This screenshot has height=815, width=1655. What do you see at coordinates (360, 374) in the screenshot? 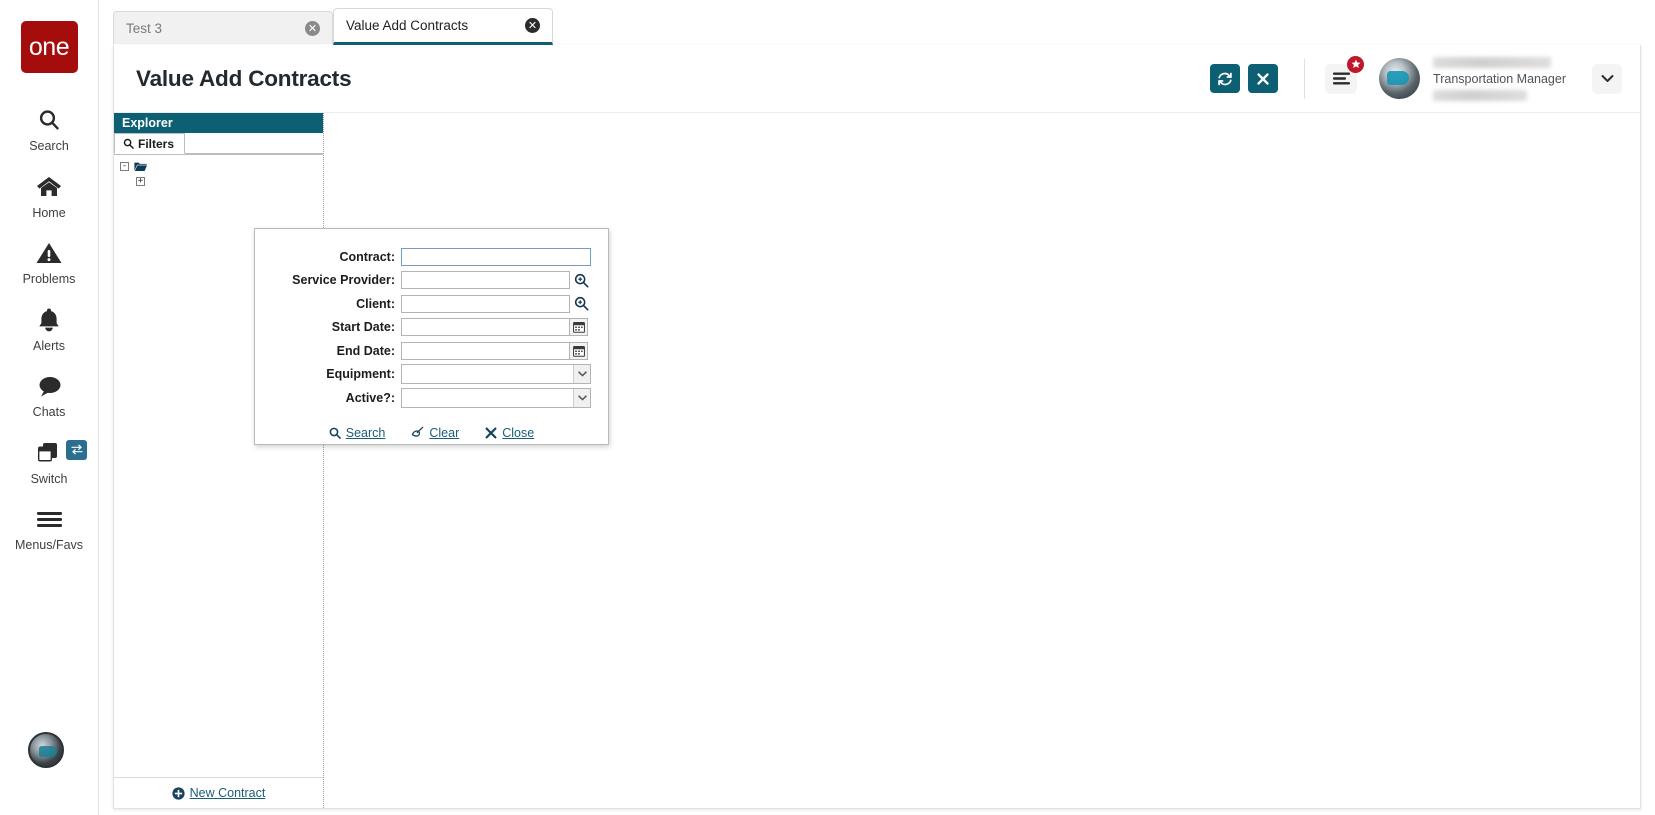
I see `field-label: Equipment:` at bounding box center [360, 374].